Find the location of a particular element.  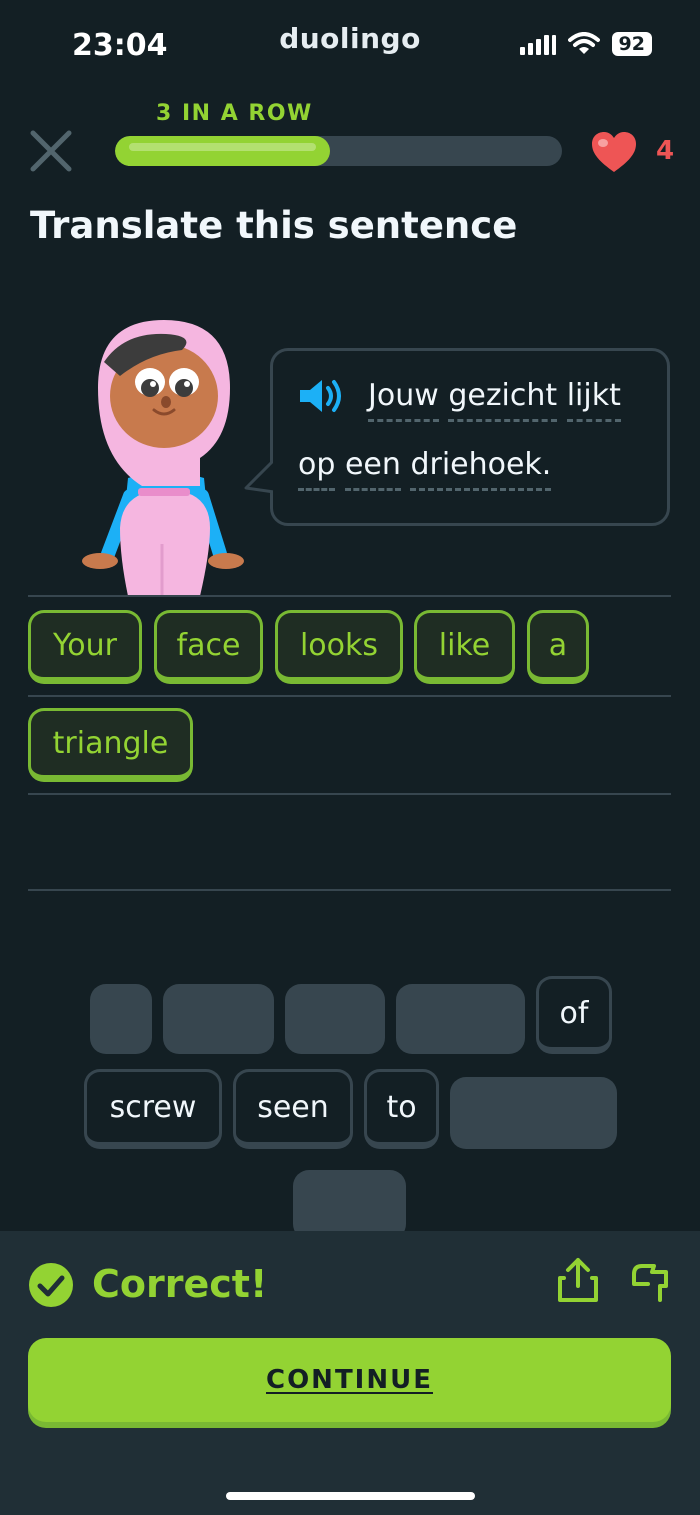

speech-bubble-tail is located at coordinates (260, 476).